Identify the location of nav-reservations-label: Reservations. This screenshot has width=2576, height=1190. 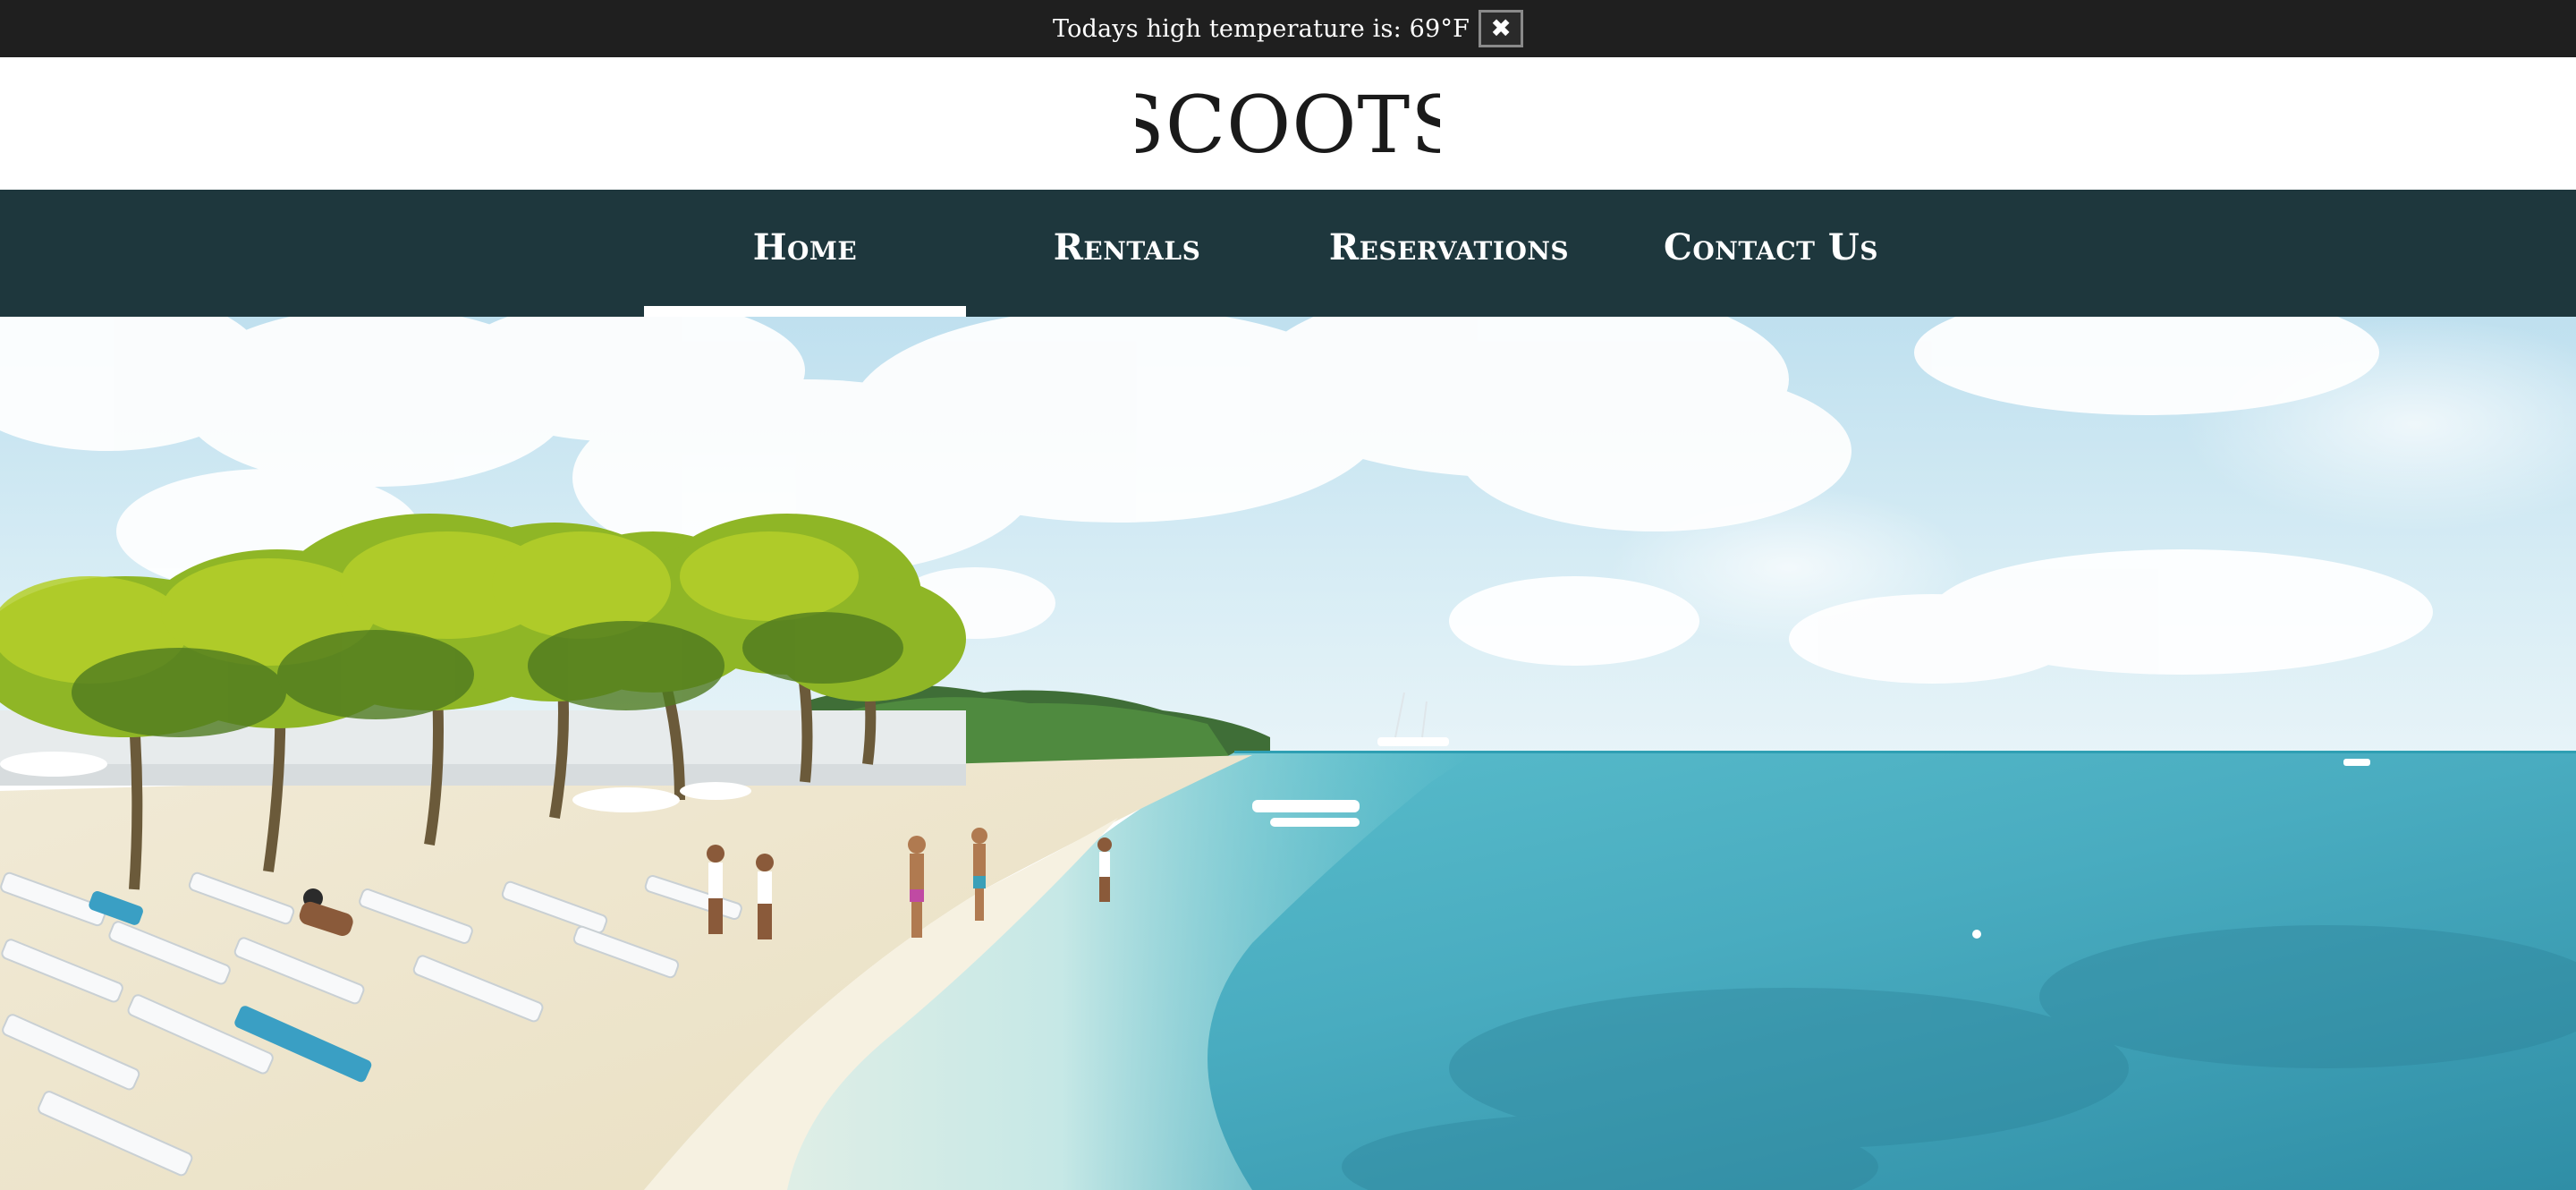
(1449, 246).